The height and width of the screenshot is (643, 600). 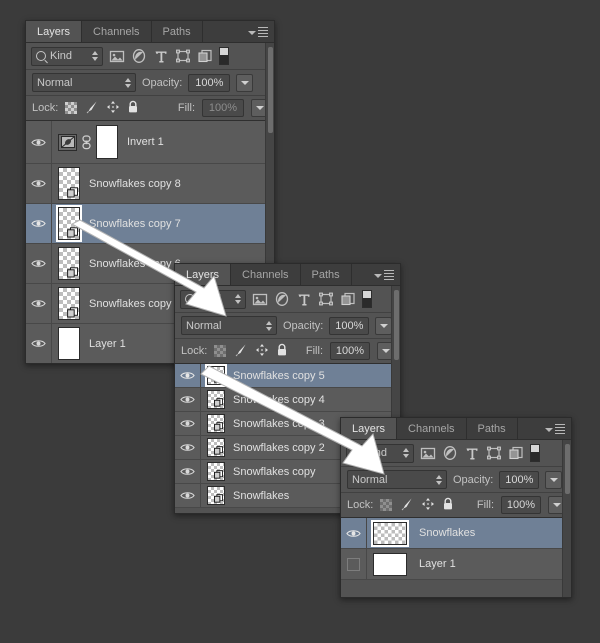 I want to click on panel-3-layer-list: Snowflakes Layer 1, so click(x=456, y=557).